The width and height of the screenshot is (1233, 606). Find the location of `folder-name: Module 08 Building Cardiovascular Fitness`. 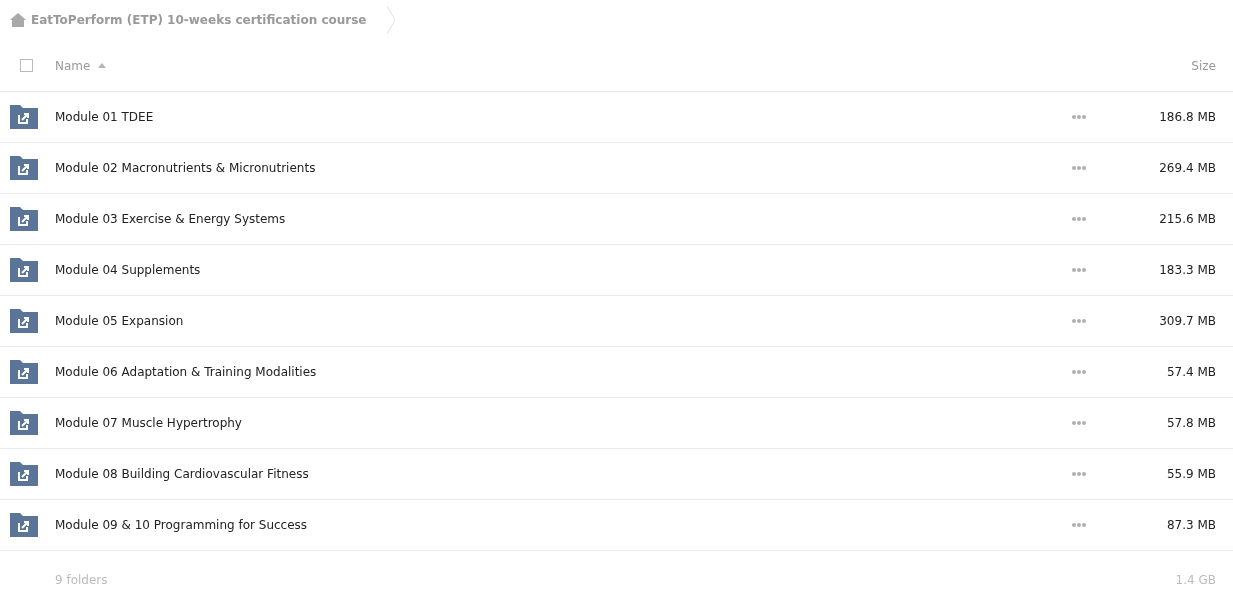

folder-name: Module 08 Building Cardiovascular Fitness is located at coordinates (182, 474).